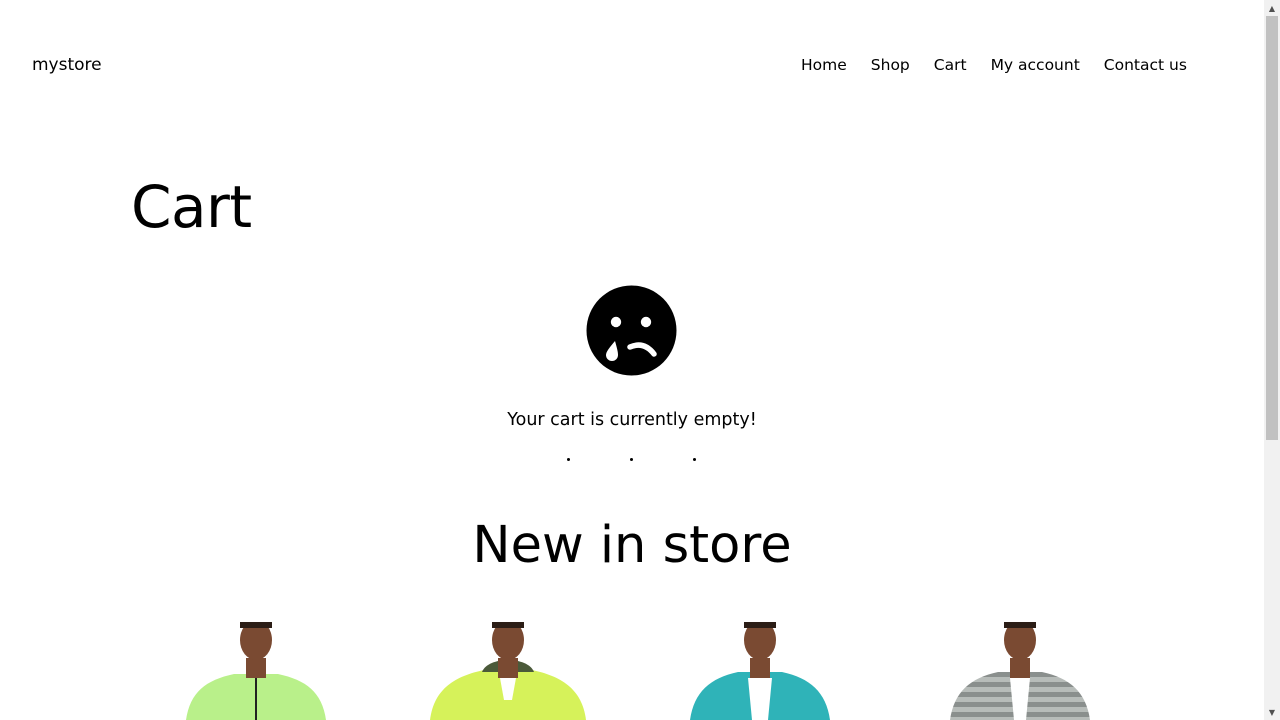 This screenshot has width=1280, height=720. I want to click on vertical-scrollbar: ▲ ▼, so click(1272, 360).